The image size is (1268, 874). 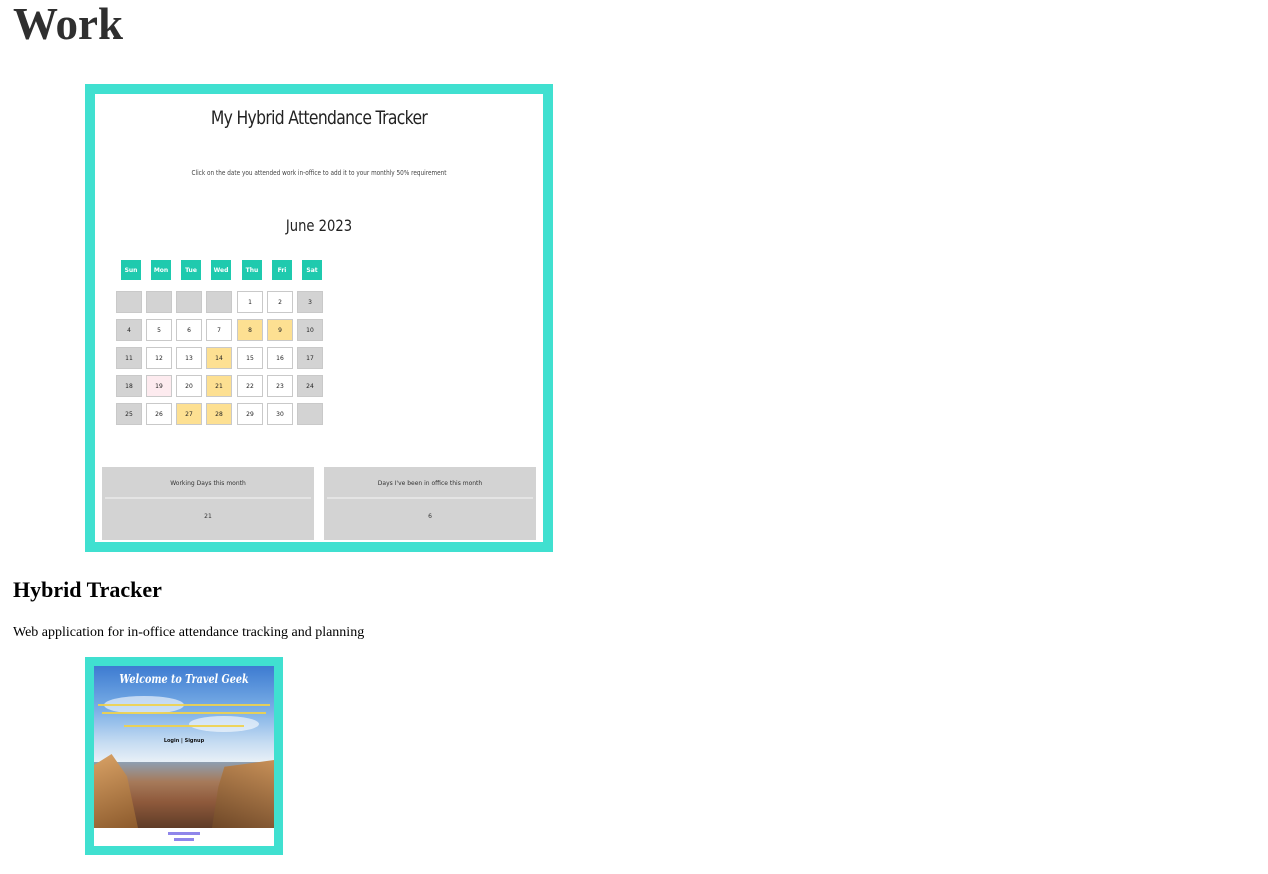 What do you see at coordinates (282, 270) in the screenshot?
I see `weekday-header-fri: Fri` at bounding box center [282, 270].